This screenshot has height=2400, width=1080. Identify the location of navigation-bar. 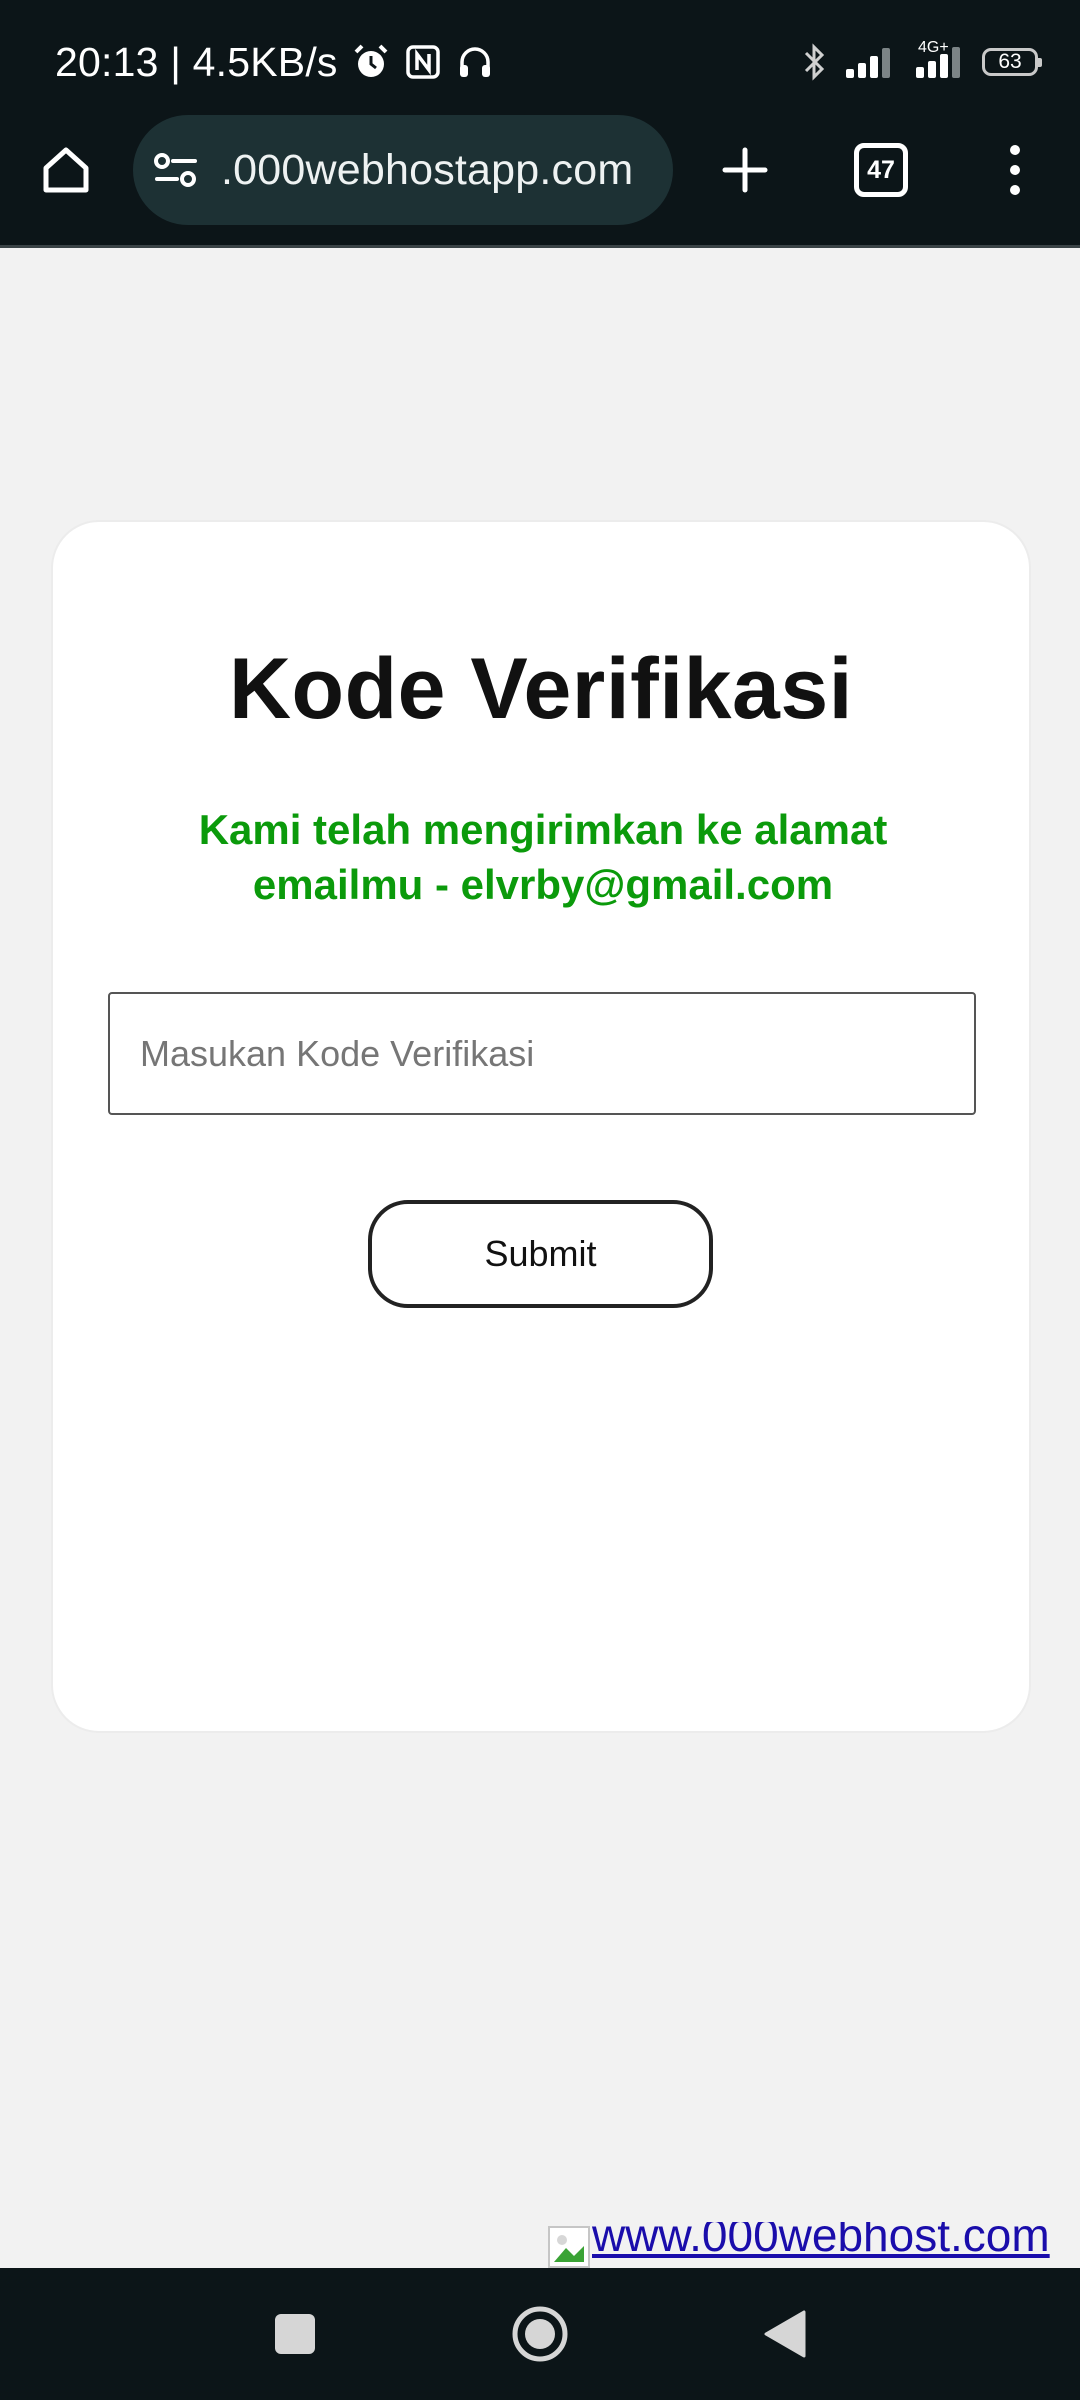
(540, 2334).